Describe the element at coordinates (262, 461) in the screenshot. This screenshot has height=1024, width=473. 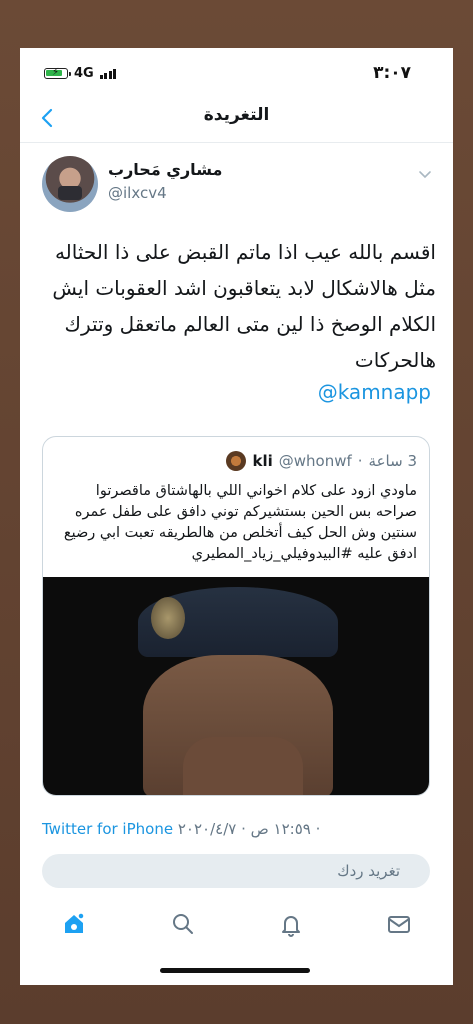
I see `quoted-author-name: kli` at that location.